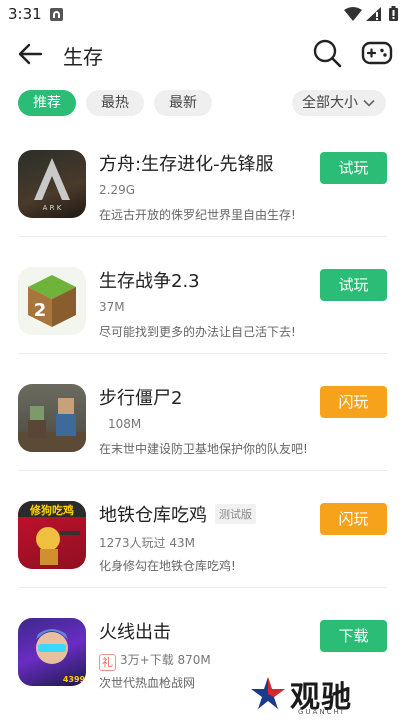 The image size is (405, 720). What do you see at coordinates (167, 566) in the screenshot?
I see `game-description: 化身修勾在地铁仓库吃鸡!` at bounding box center [167, 566].